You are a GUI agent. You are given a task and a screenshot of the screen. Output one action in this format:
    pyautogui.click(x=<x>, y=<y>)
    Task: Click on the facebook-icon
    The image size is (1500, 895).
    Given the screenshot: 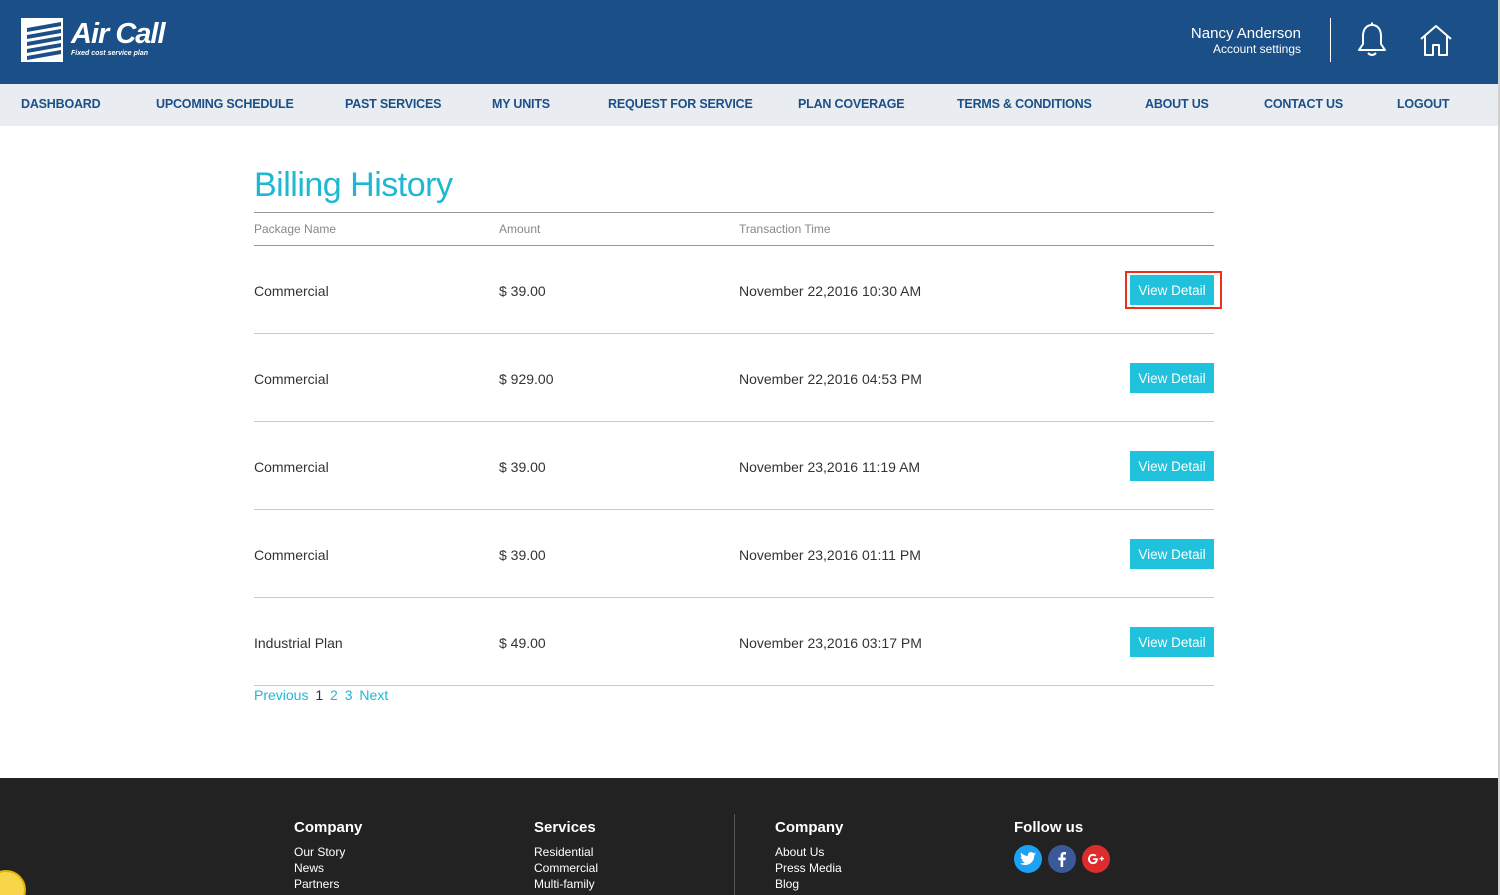 What is the action you would take?
    pyautogui.click(x=1062, y=859)
    